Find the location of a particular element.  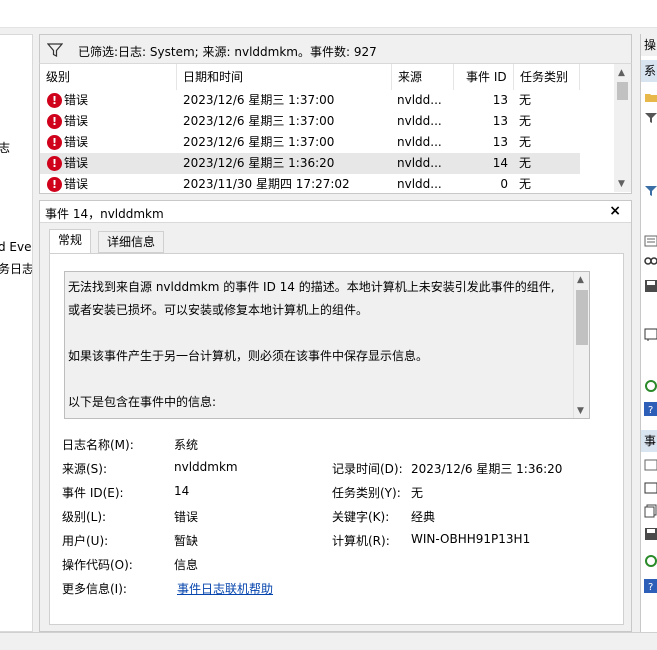

level-label: 级别(L): is located at coordinates (84, 517).